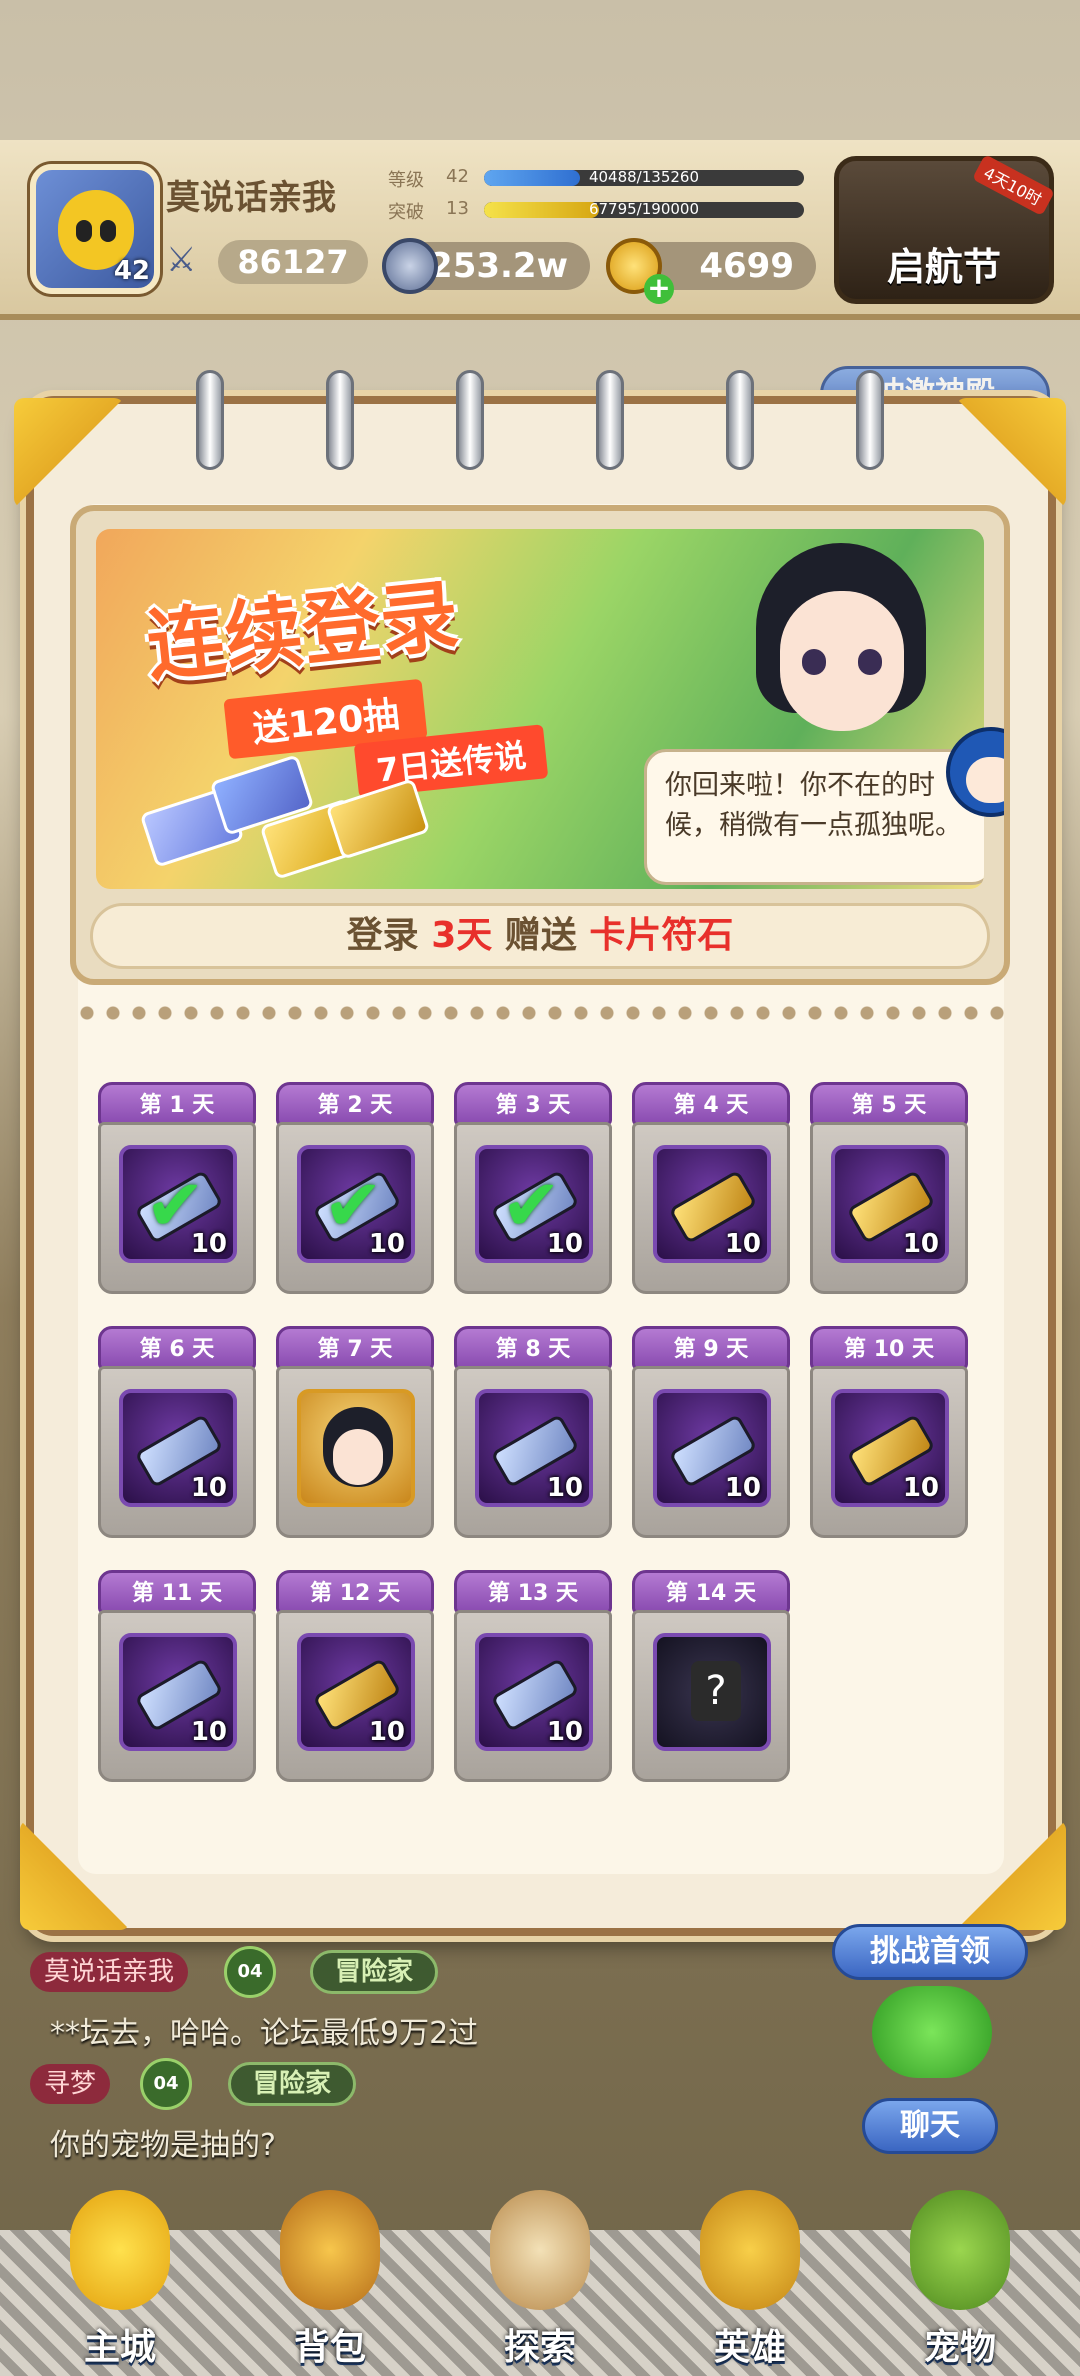 The image size is (1080, 2376). Describe the element at coordinates (382, 935) in the screenshot. I see `footer-login-text: 登录` at that location.